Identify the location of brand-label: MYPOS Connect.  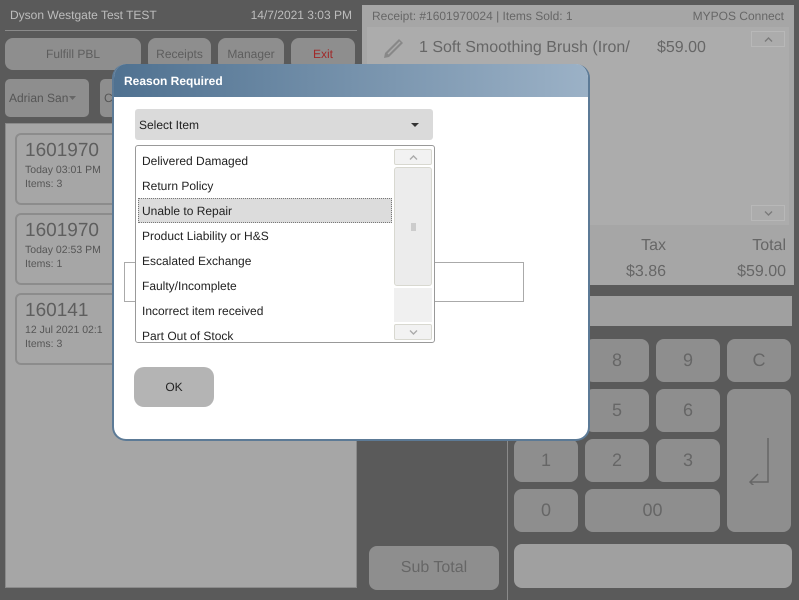
(738, 16).